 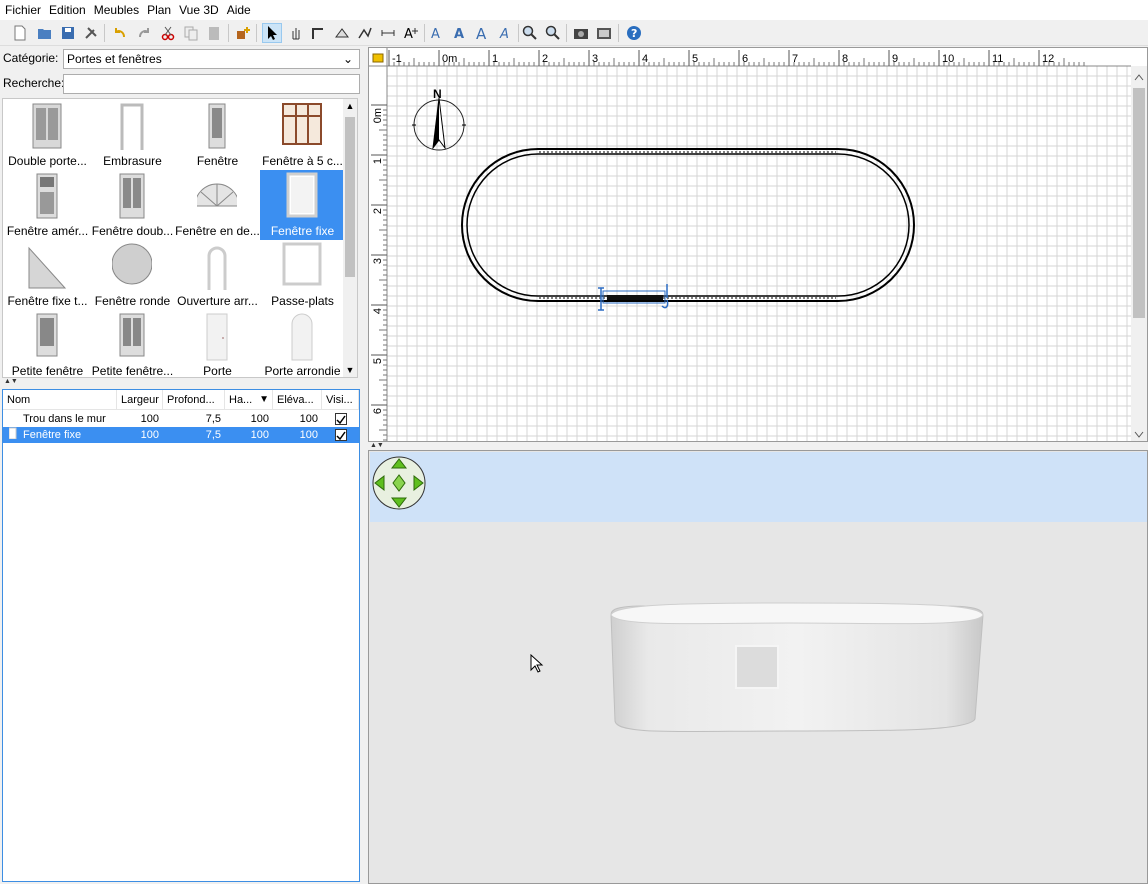 What do you see at coordinates (211, 84) in the screenshot?
I see `search-input` at bounding box center [211, 84].